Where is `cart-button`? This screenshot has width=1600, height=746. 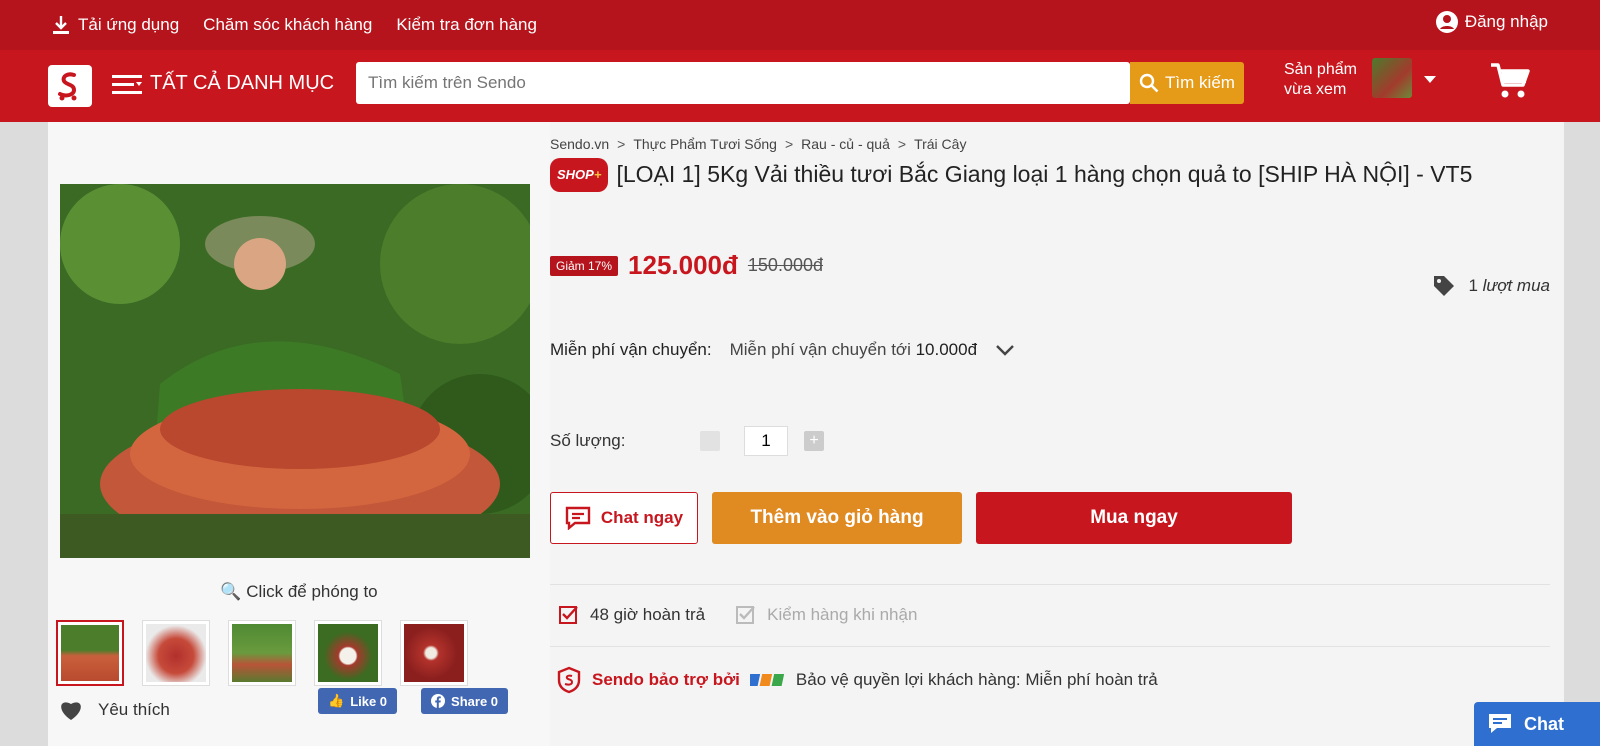
cart-button is located at coordinates (1510, 83).